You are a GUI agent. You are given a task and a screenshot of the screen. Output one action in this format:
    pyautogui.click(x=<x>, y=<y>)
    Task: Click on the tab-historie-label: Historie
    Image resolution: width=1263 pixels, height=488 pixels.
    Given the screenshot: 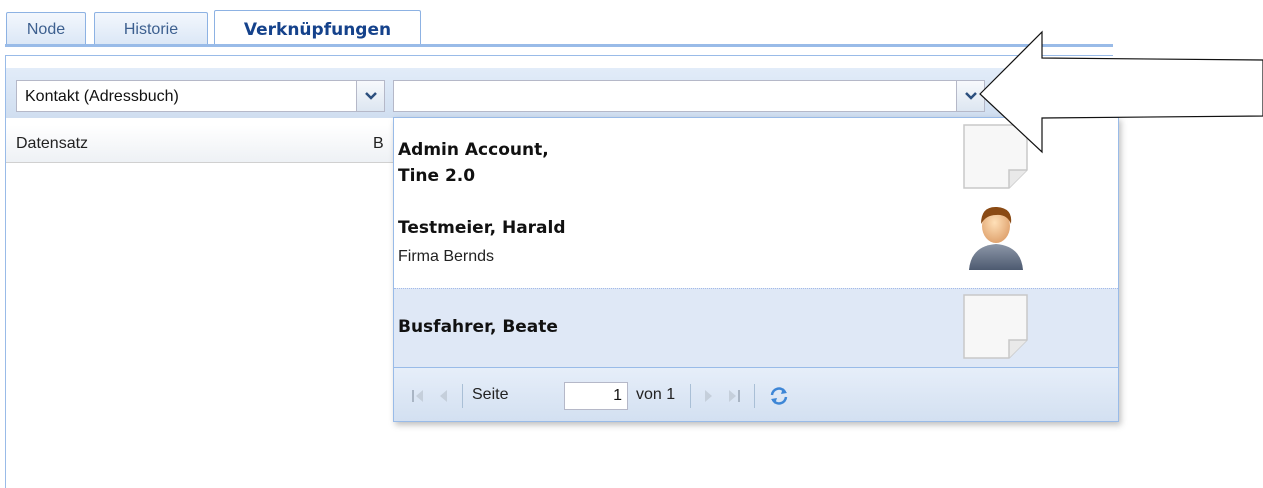 What is the action you would take?
    pyautogui.click(x=151, y=29)
    